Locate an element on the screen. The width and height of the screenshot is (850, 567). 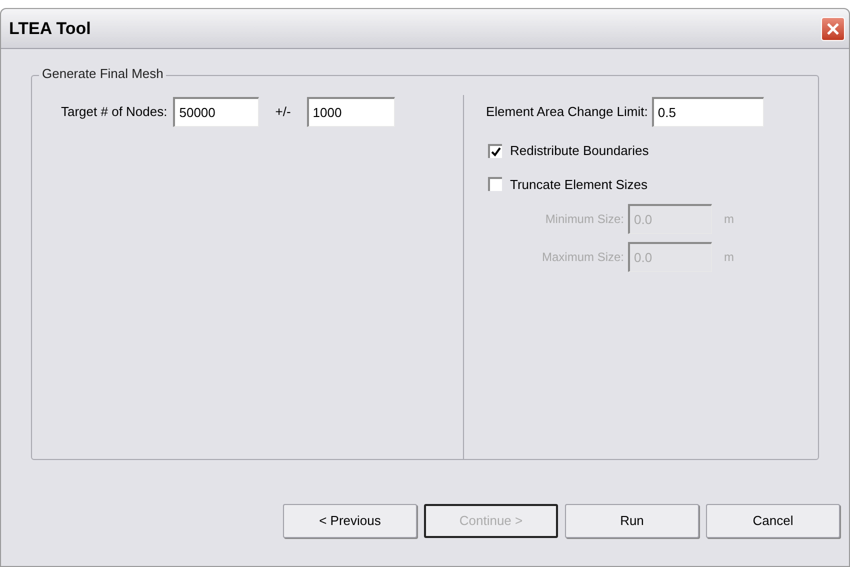
window-title: LTEA Tool is located at coordinates (50, 29).